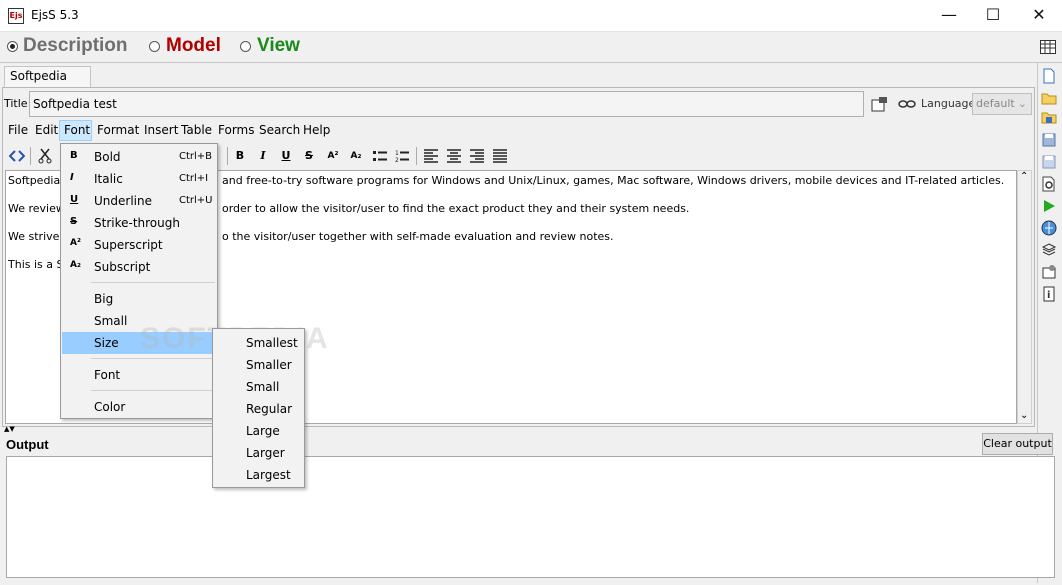 The width and height of the screenshot is (1062, 585). What do you see at coordinates (47, 84) in the screenshot?
I see `tab-softpedia-test: Softpedia test` at bounding box center [47, 84].